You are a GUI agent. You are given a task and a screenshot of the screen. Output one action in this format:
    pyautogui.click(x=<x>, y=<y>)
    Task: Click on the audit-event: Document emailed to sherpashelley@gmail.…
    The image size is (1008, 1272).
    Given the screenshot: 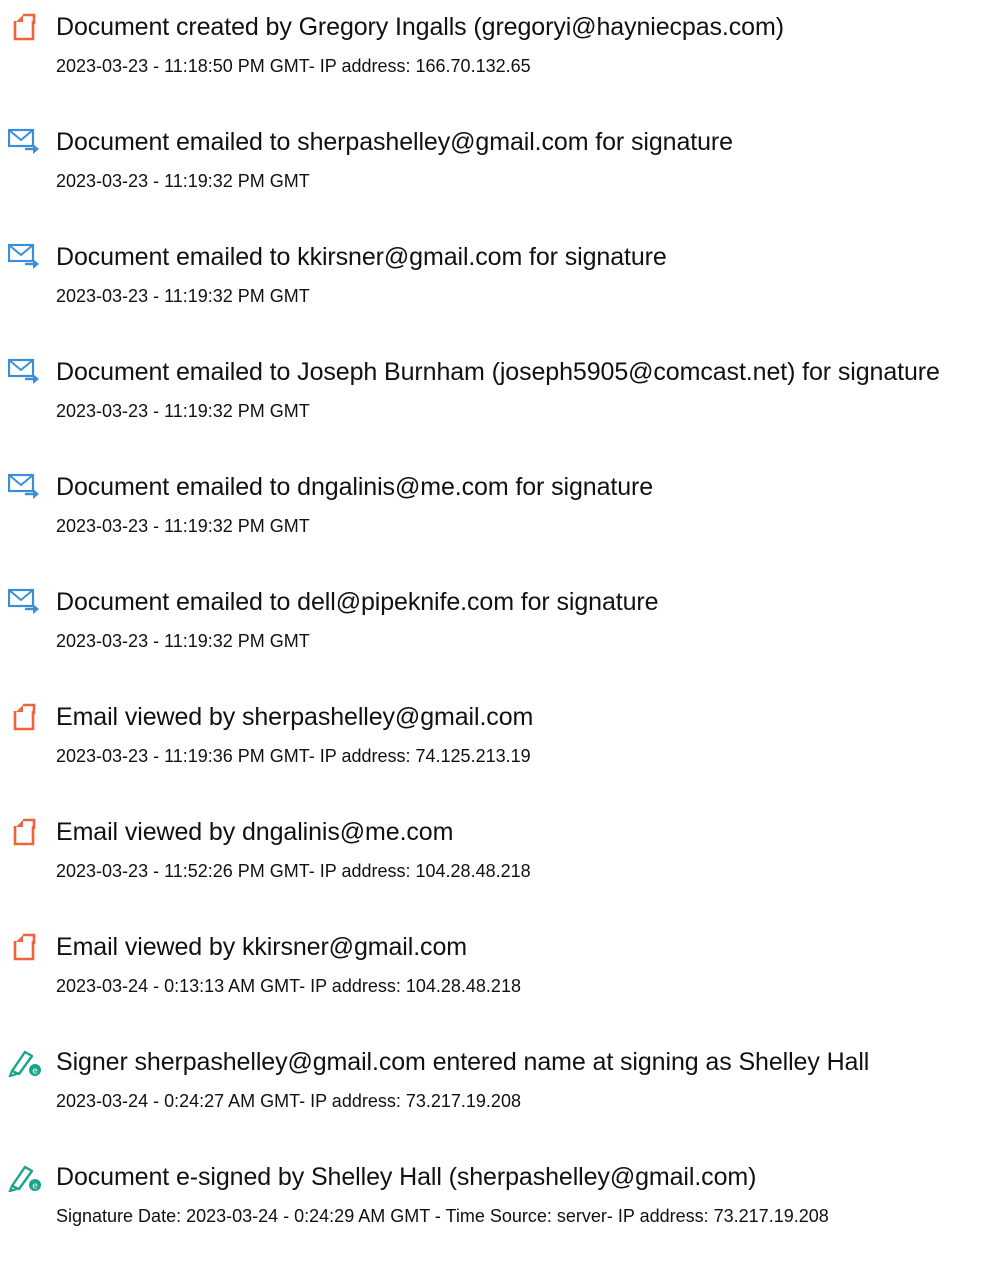 What is the action you would take?
    pyautogui.click(x=504, y=182)
    